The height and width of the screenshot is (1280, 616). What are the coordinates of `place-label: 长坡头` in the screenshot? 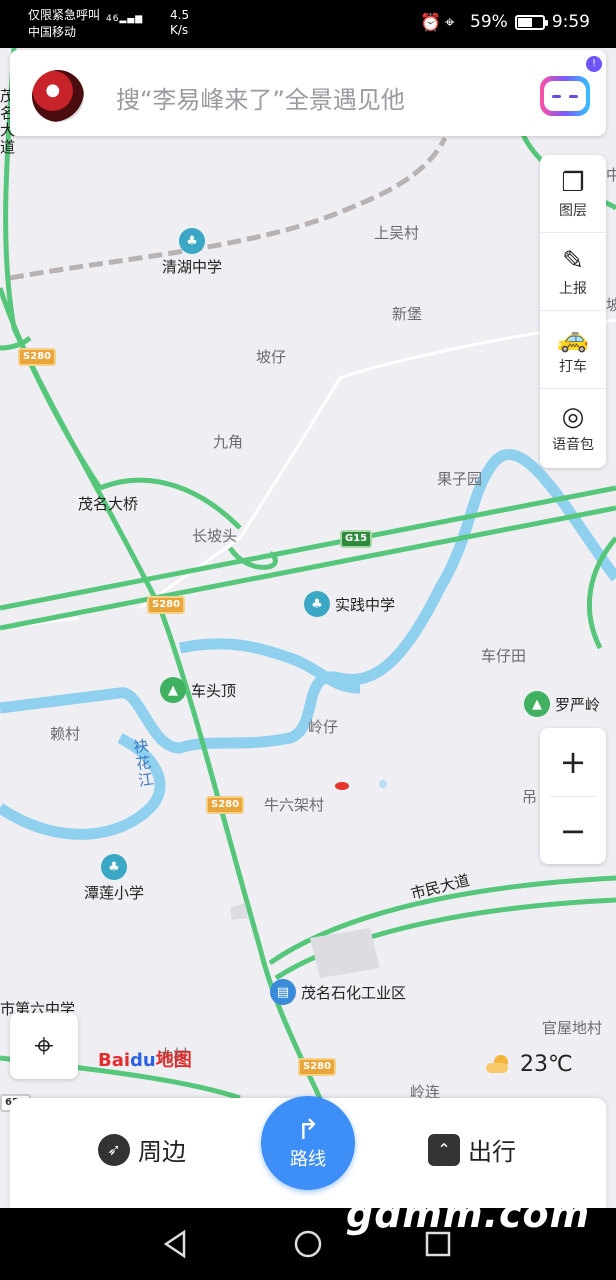 It's located at (214, 535).